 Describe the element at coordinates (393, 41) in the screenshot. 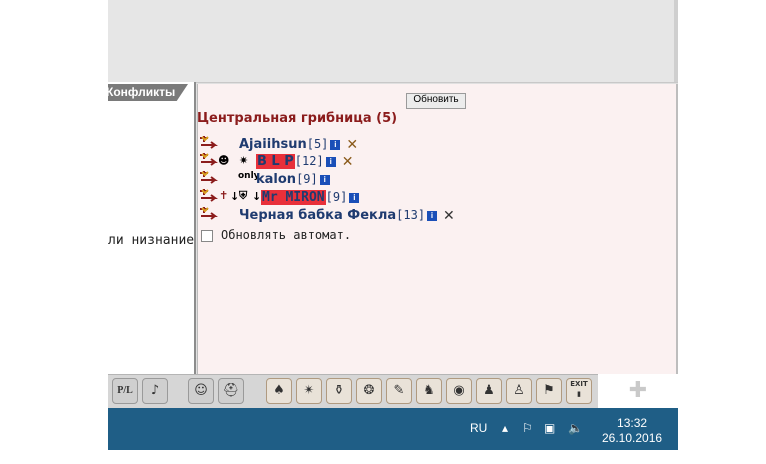

I see `top-area` at that location.